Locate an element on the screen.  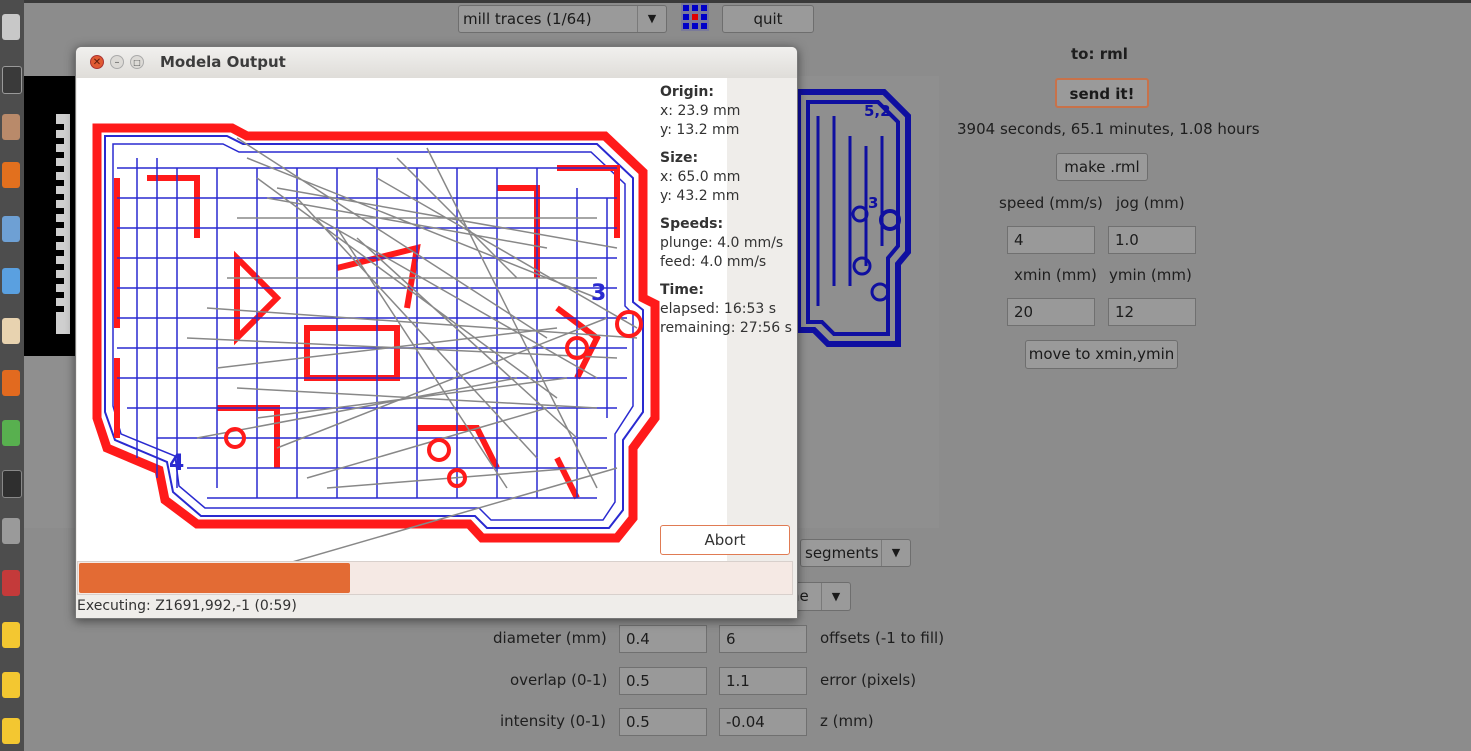
segments-dropdown: segments ▼ is located at coordinates (855, 553).